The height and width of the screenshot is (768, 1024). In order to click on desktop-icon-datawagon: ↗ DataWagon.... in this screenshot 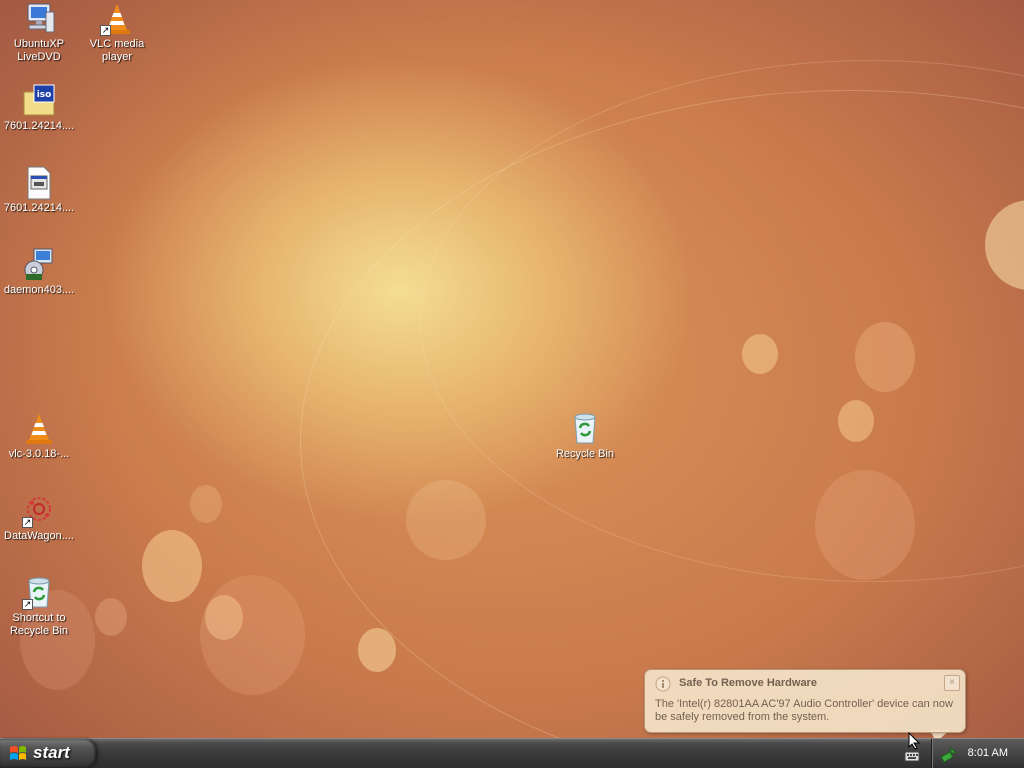, I will do `click(39, 518)`.